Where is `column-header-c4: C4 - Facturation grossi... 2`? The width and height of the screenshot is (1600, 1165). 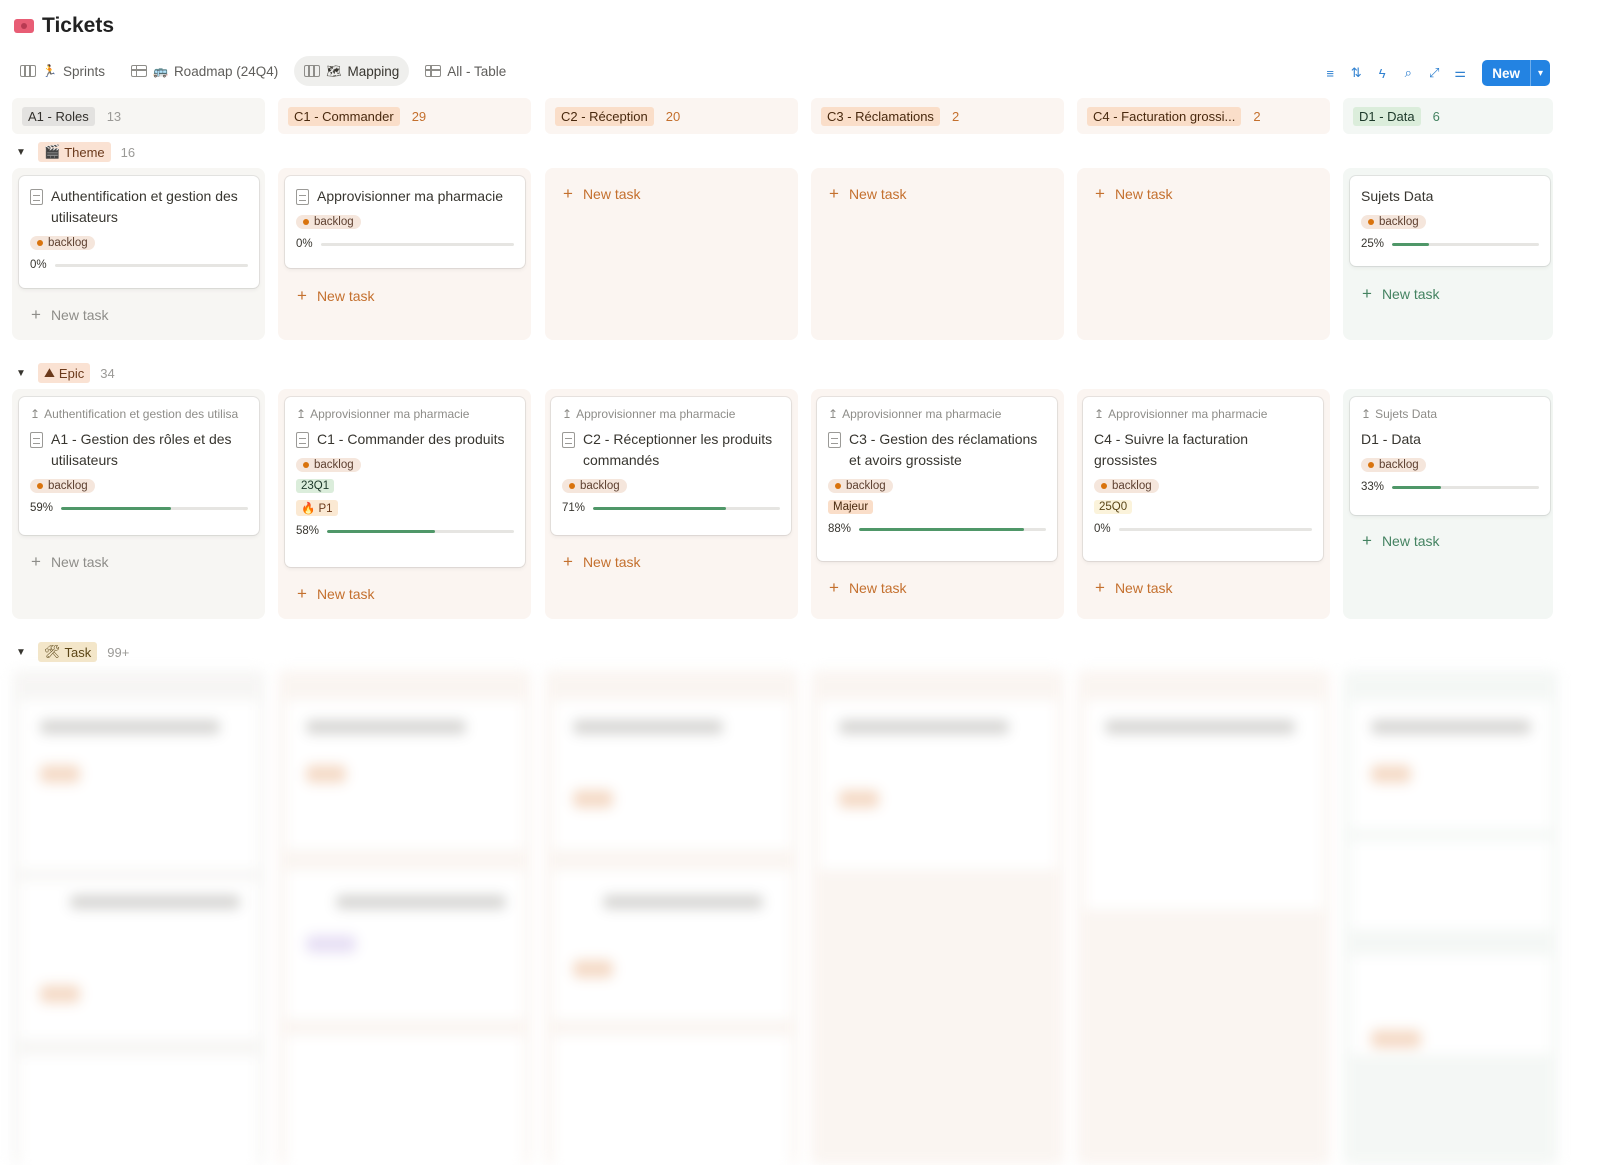
column-header-c4: C4 - Facturation grossi... 2 is located at coordinates (1203, 116).